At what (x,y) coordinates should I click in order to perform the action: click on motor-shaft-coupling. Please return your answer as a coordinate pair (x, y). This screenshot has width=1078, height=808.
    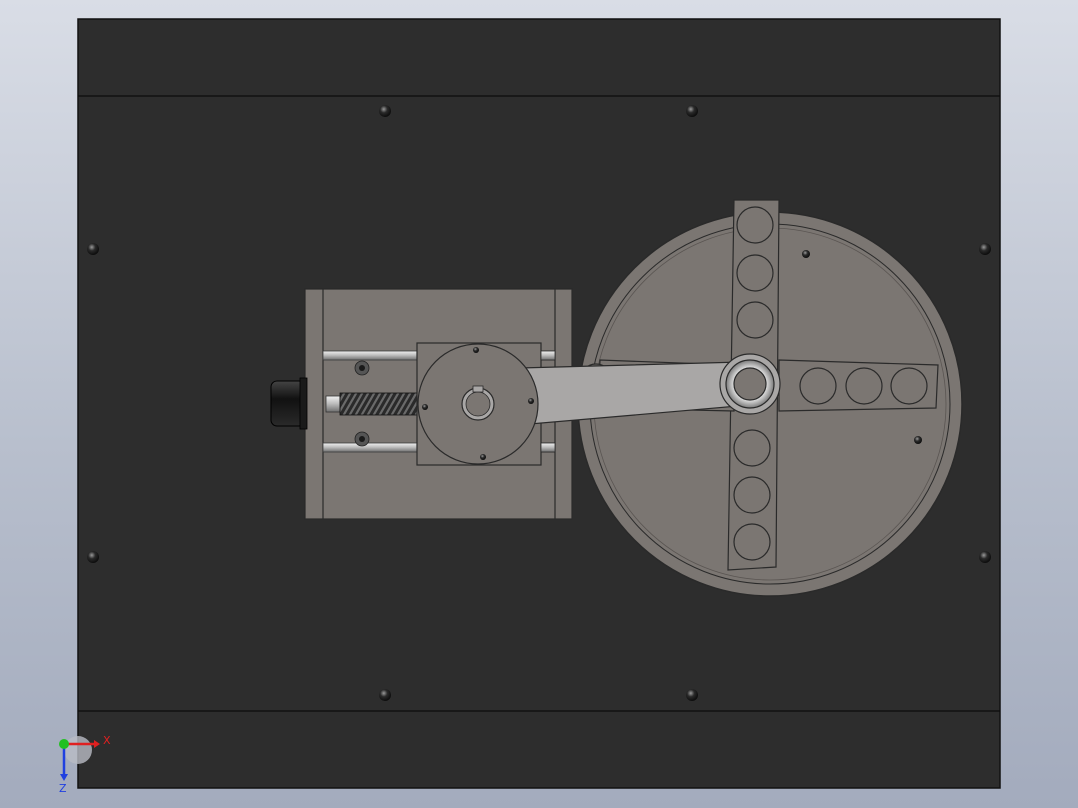
    Looking at the image, I should click on (333, 404).